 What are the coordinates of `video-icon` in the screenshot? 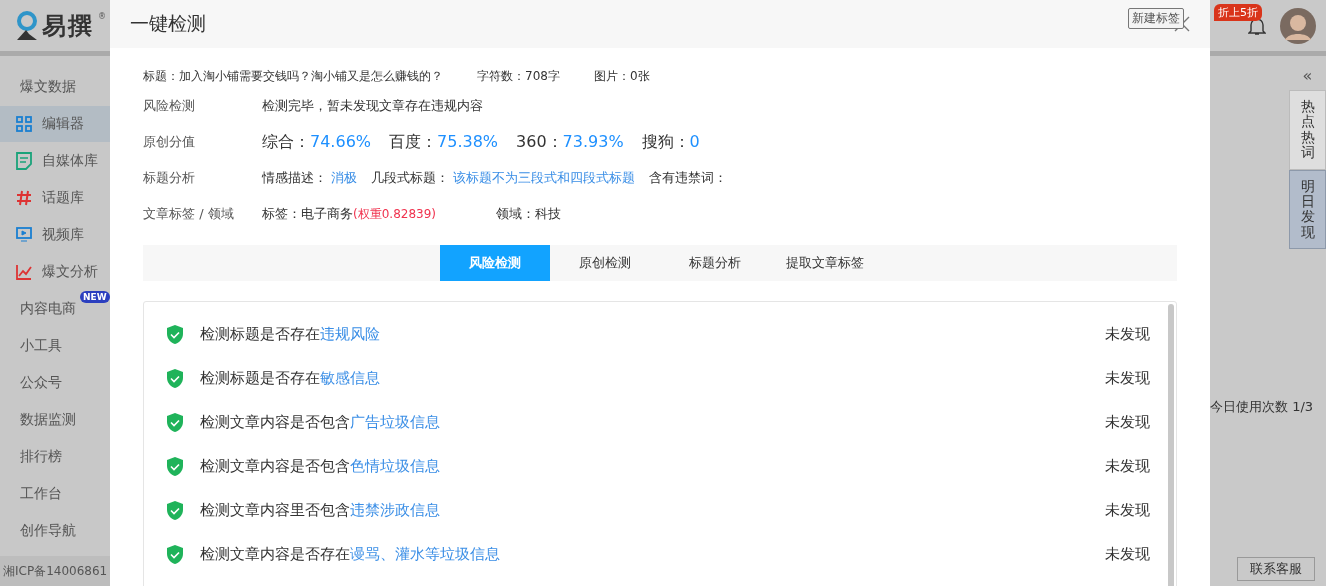 It's located at (24, 235).